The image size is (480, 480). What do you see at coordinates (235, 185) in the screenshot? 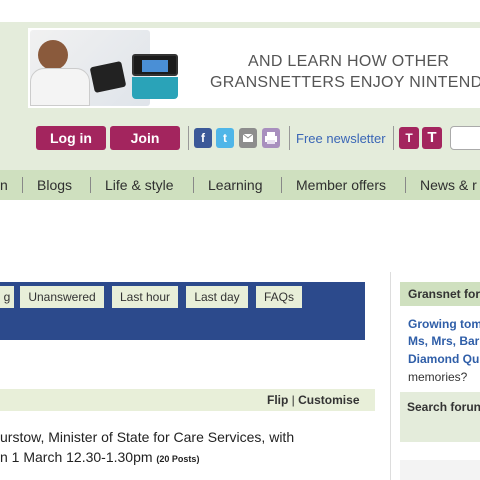
I see `nav-item-learning: Learning` at bounding box center [235, 185].